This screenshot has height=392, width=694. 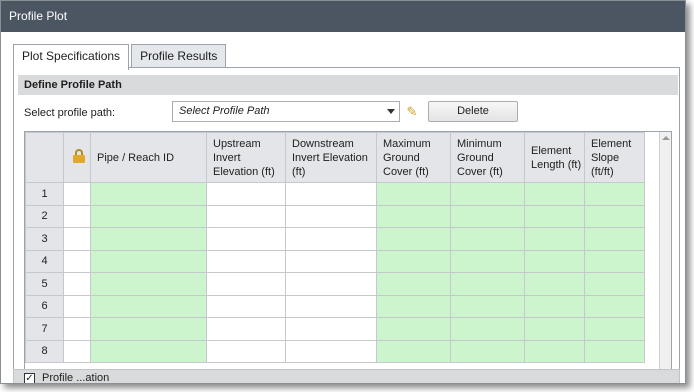 I want to click on row-number: 3, so click(x=44, y=239).